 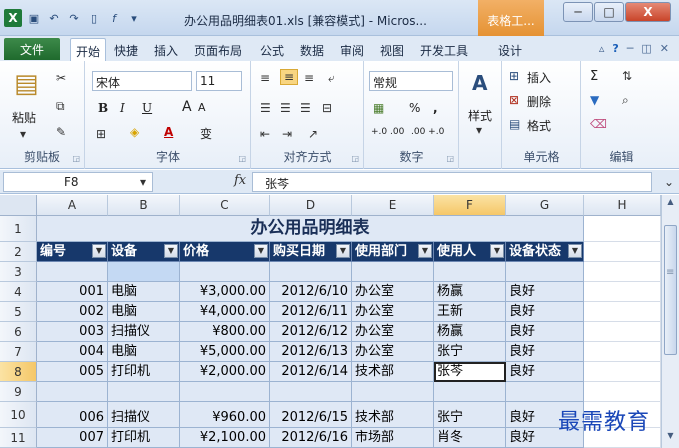 What do you see at coordinates (539, 125) in the screenshot?
I see `format-cells-button: 格式` at bounding box center [539, 125].